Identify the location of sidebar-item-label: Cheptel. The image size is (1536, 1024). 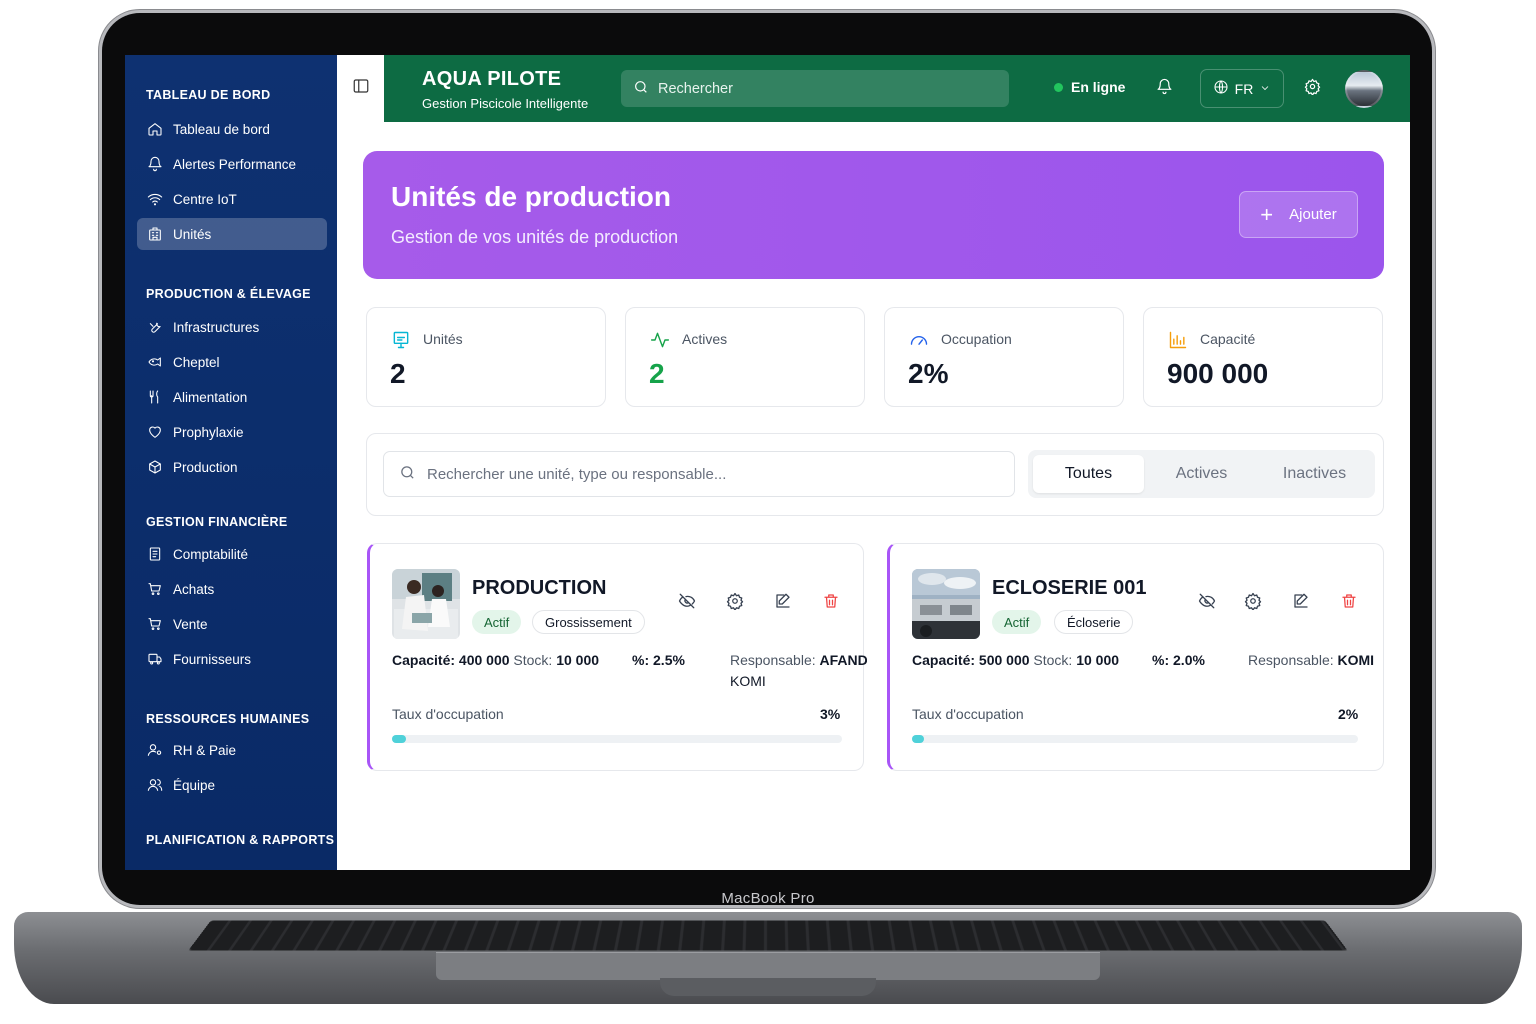
(196, 362).